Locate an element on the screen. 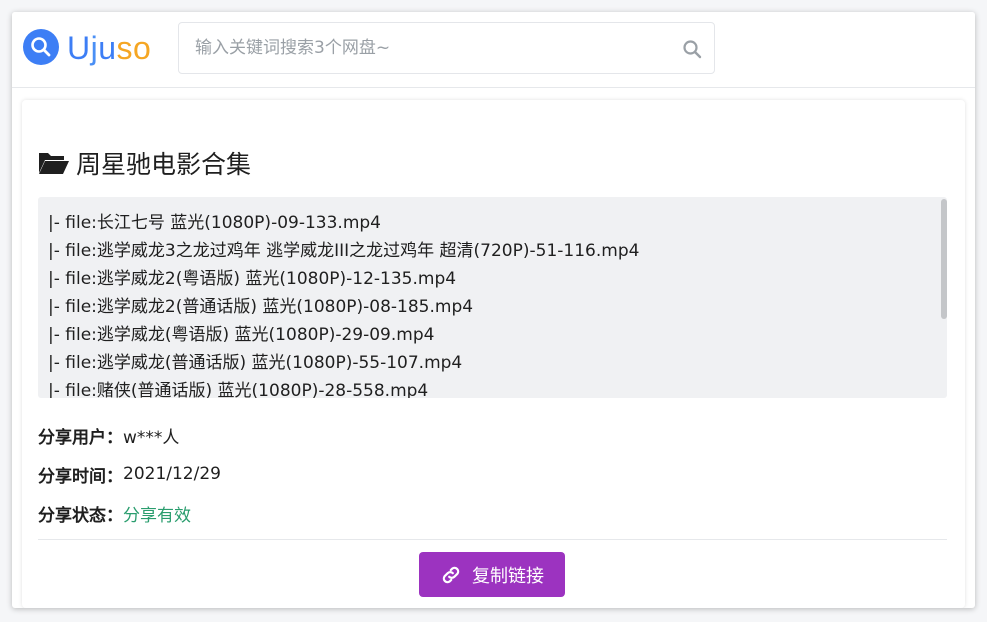 This screenshot has width=987, height=622. share-status-value: 分享有效 is located at coordinates (157, 515).